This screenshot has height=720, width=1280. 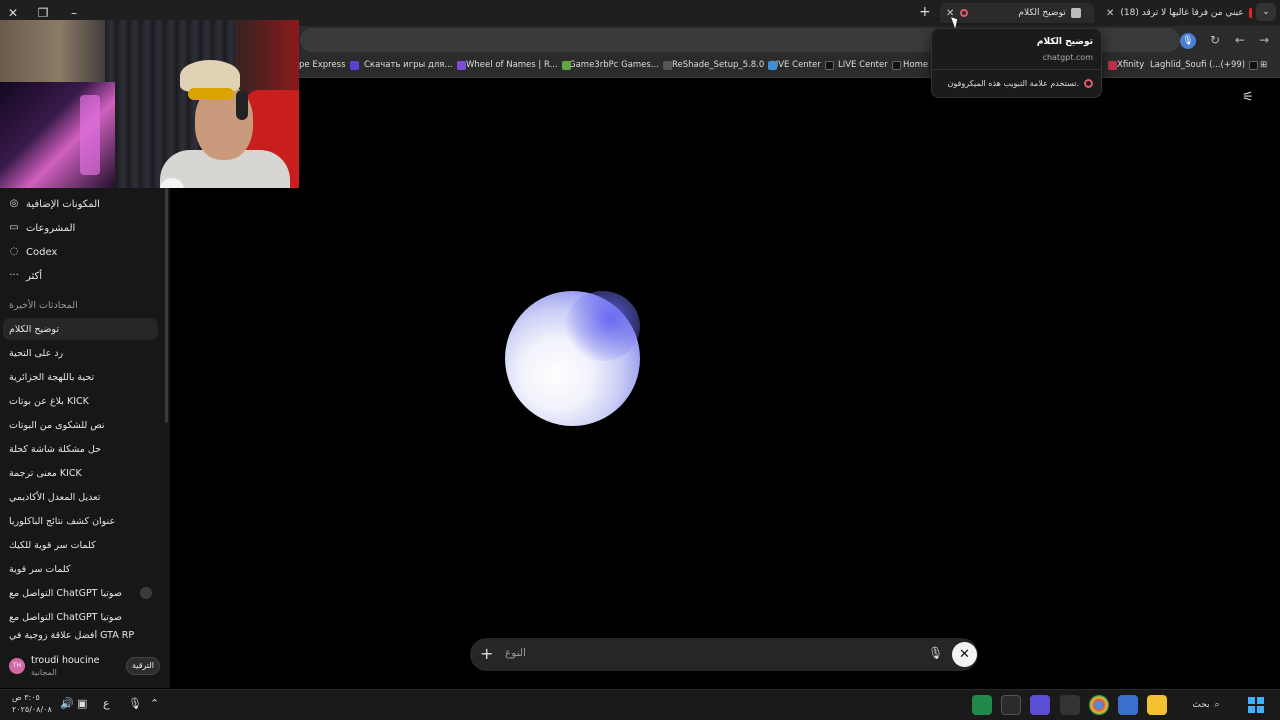 I want to click on reload-icon: ↻, so click(x=1215, y=40).